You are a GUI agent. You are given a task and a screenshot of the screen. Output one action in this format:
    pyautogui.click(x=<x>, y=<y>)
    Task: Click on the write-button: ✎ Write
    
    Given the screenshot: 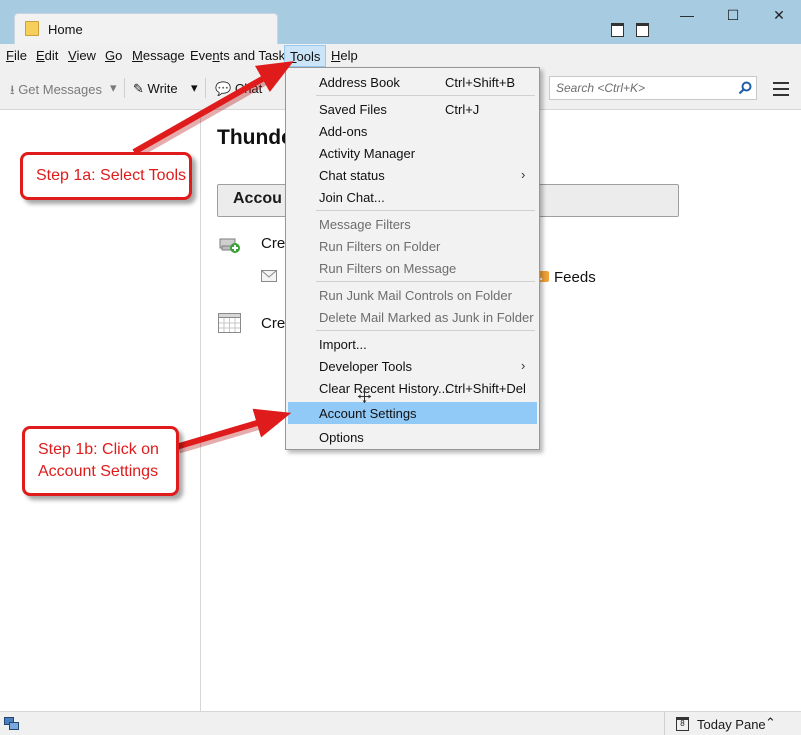 What is the action you would take?
    pyautogui.click(x=155, y=89)
    